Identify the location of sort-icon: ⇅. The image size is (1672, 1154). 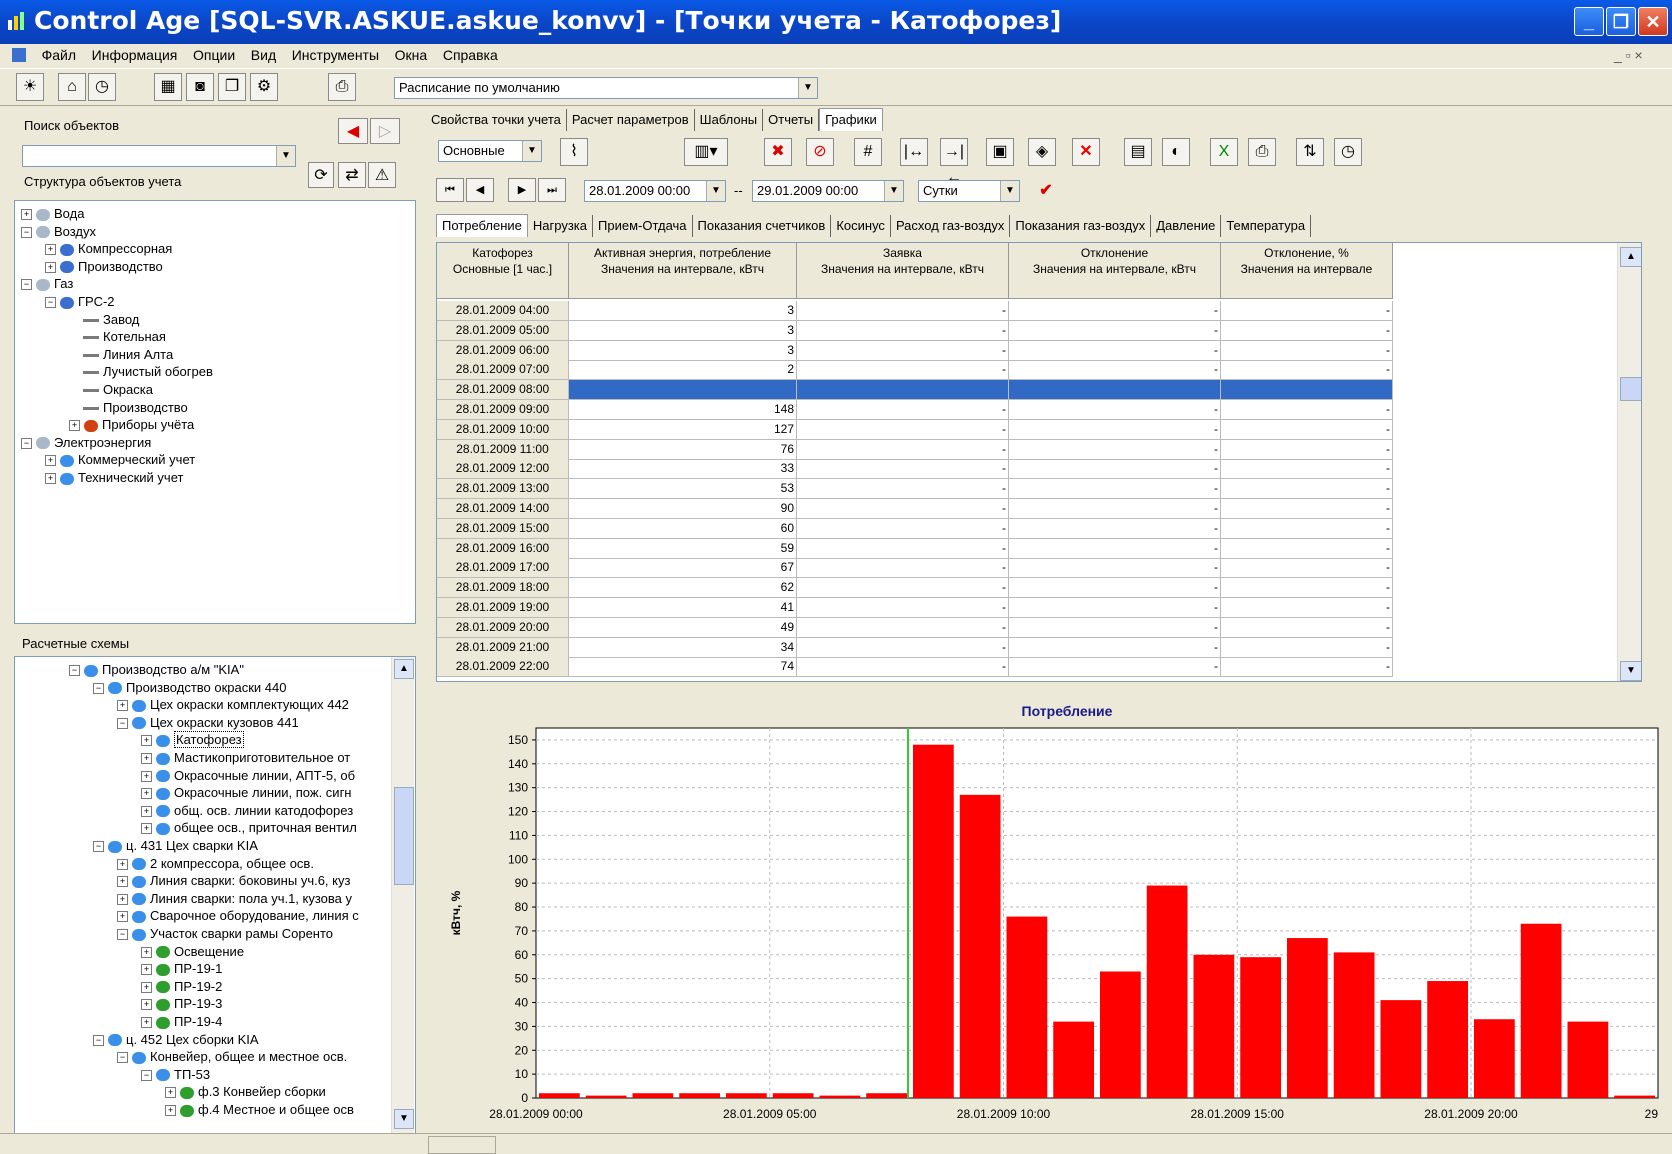
(1310, 152).